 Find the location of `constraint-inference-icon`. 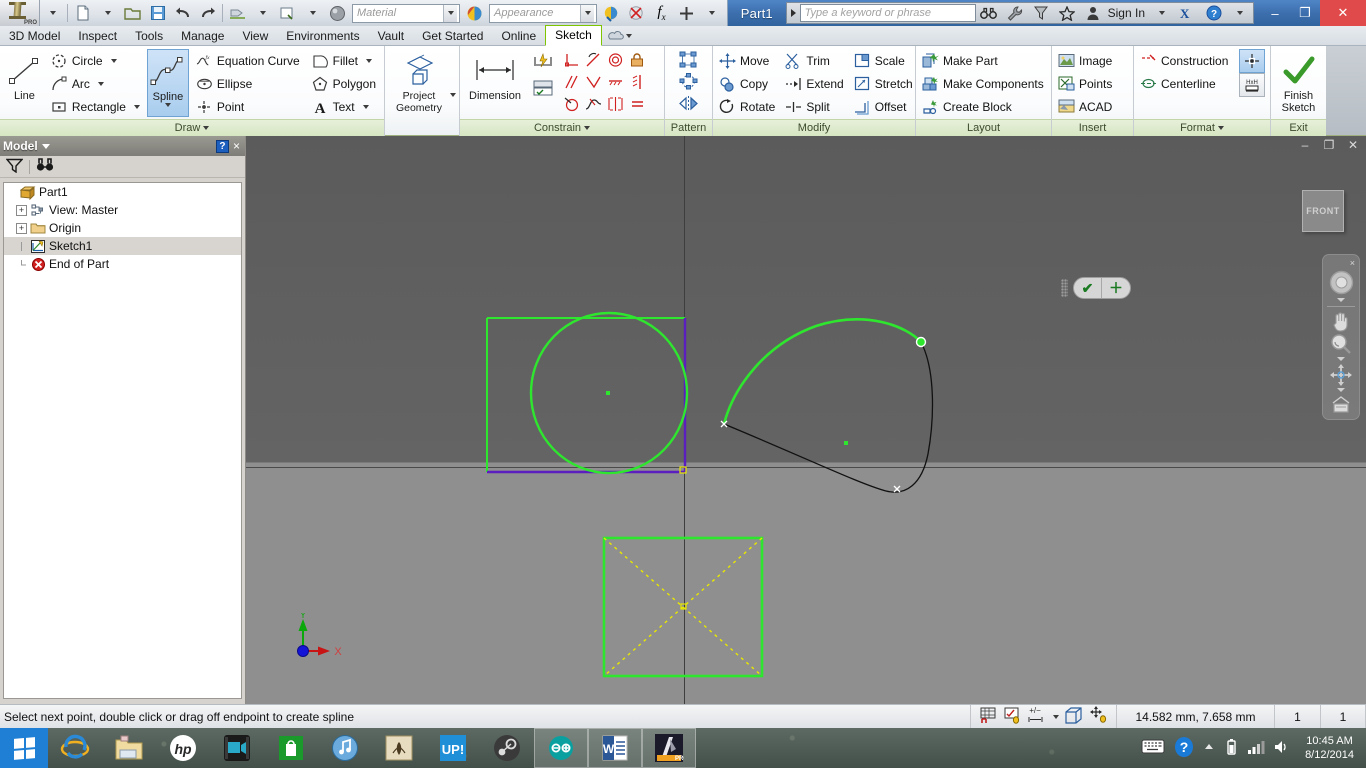

constraint-inference-icon is located at coordinates (1012, 716).